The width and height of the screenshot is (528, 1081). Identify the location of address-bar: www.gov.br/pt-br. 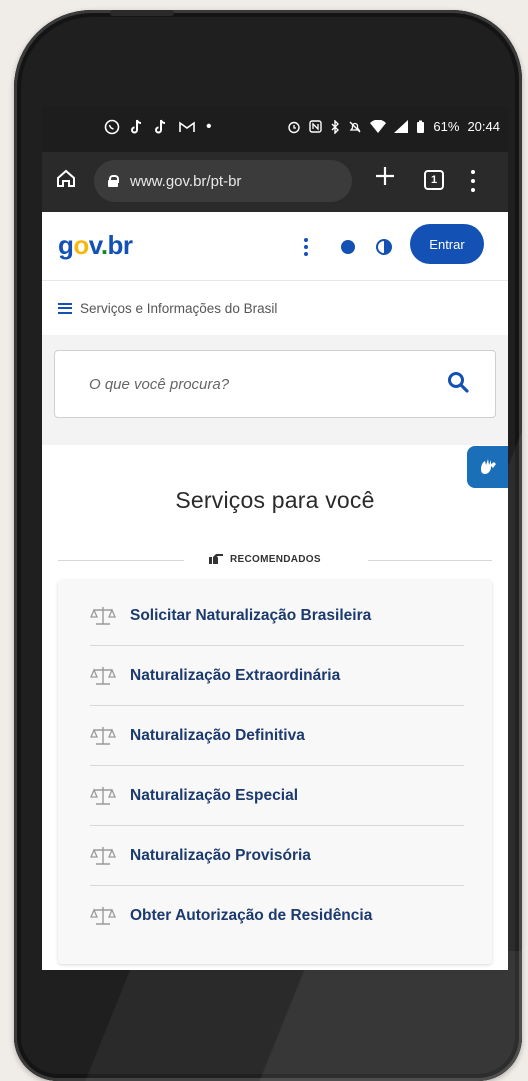
(223, 181).